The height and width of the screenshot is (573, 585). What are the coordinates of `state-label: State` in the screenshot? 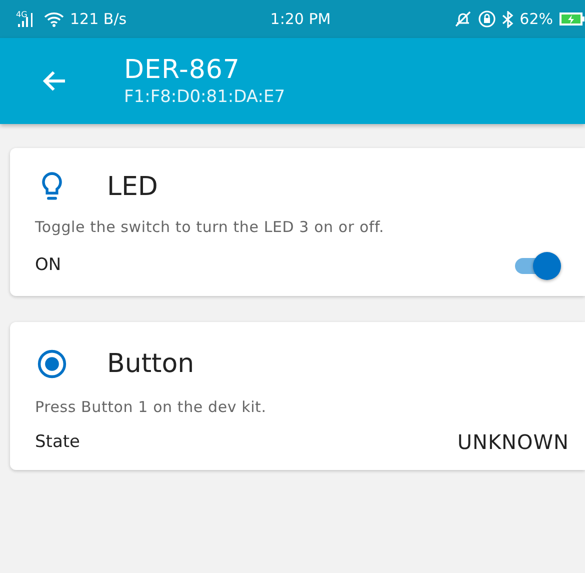 It's located at (57, 442).